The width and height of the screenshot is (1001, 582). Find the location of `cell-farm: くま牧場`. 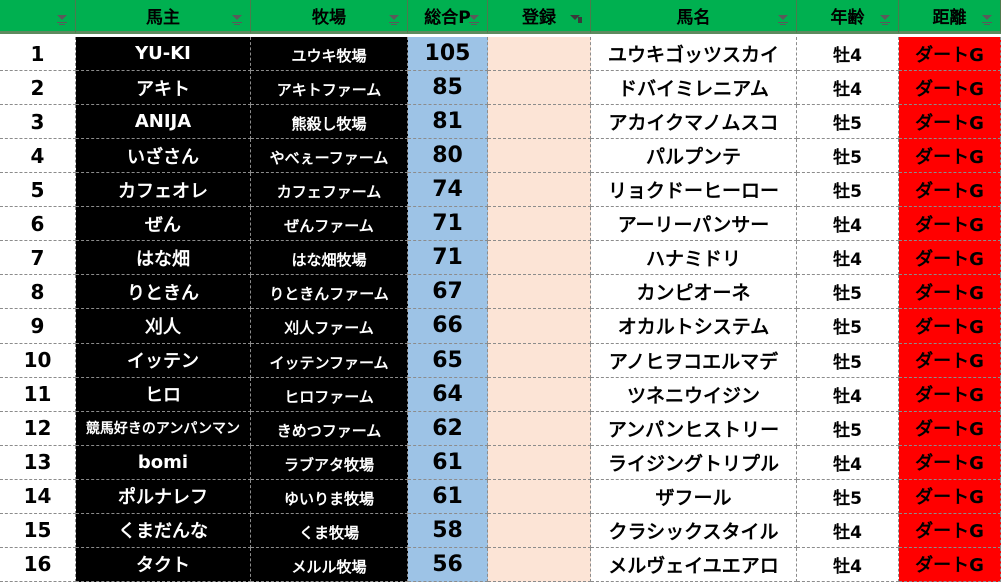

cell-farm: くま牧場 is located at coordinates (329, 530).